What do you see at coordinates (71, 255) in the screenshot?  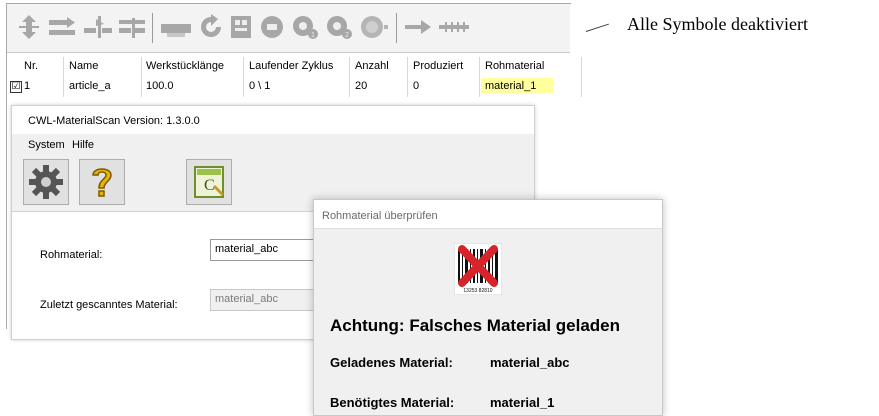 I see `raw-material-label: Rohmaterial:` at bounding box center [71, 255].